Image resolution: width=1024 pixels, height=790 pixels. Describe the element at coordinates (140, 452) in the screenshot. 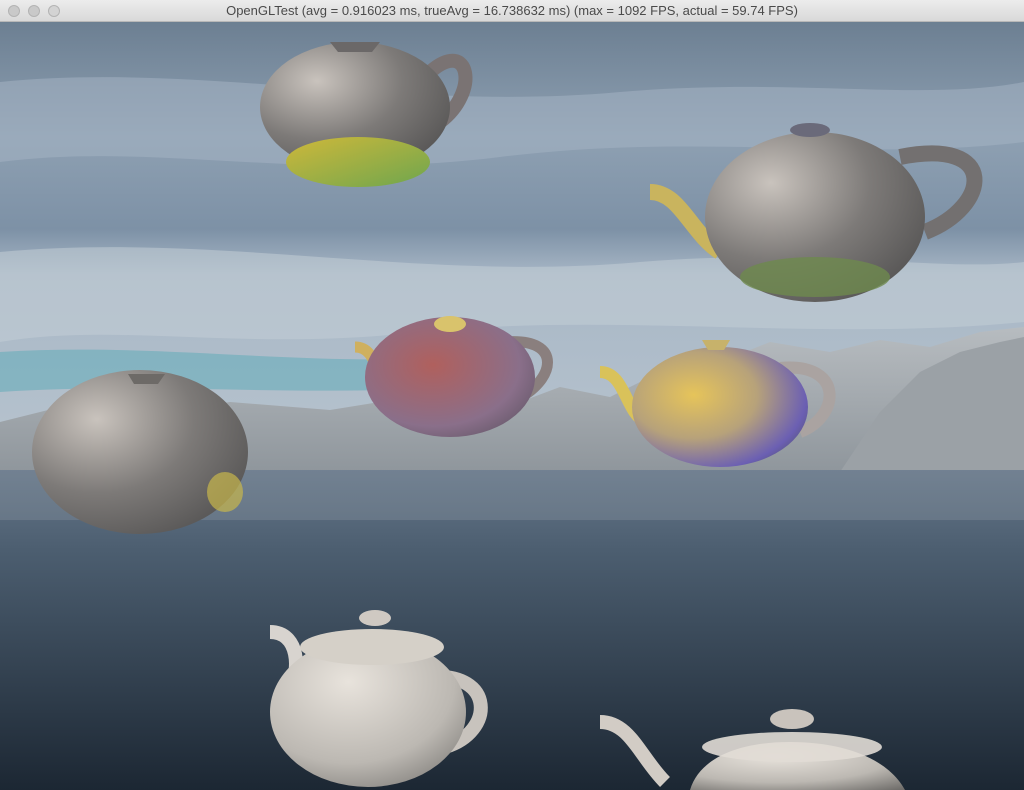

I see `teapot` at that location.